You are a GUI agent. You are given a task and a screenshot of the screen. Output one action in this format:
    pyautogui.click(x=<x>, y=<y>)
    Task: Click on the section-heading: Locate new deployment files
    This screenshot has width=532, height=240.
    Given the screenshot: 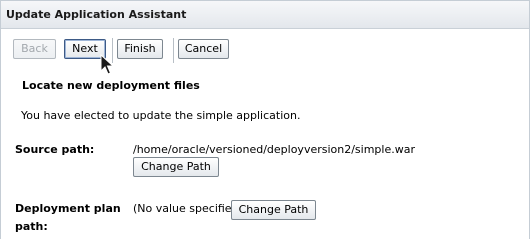 What is the action you would take?
    pyautogui.click(x=111, y=85)
    